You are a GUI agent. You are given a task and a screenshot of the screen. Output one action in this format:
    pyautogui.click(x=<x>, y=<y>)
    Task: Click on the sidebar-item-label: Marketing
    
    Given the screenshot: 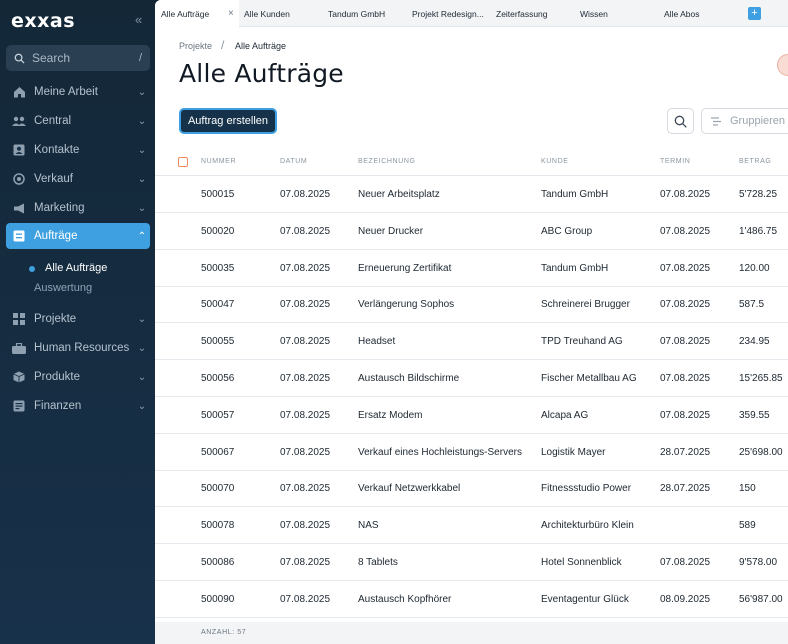 What is the action you would take?
    pyautogui.click(x=59, y=208)
    